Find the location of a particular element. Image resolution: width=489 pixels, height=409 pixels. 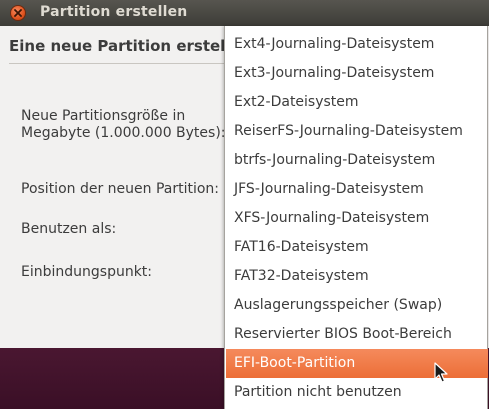

heading-separator is located at coordinates (119, 63).